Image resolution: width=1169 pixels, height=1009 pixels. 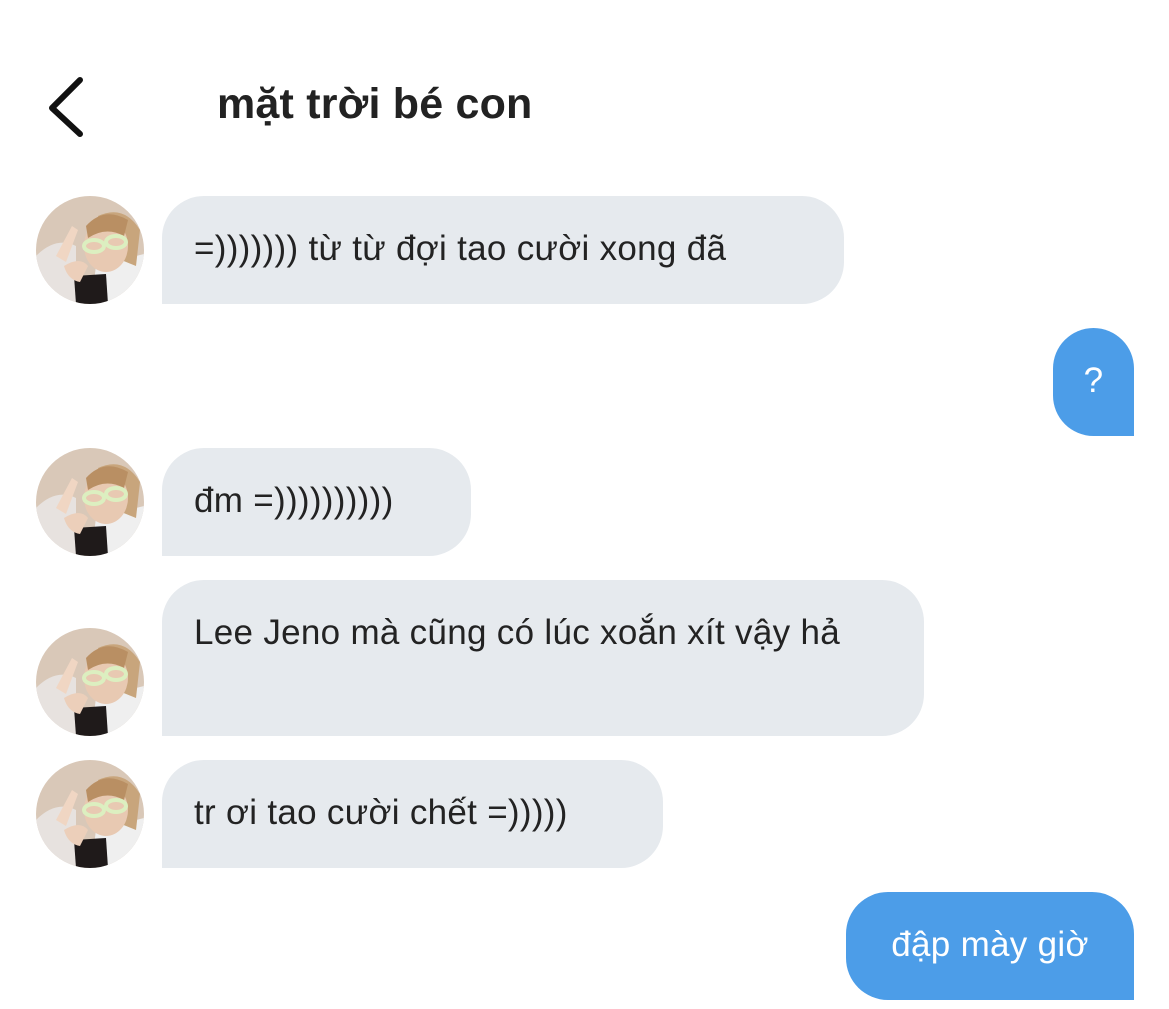 I want to click on message-bubble-incoming: =))))))) từ từ đợi tao cười xong đã, so click(x=503, y=250).